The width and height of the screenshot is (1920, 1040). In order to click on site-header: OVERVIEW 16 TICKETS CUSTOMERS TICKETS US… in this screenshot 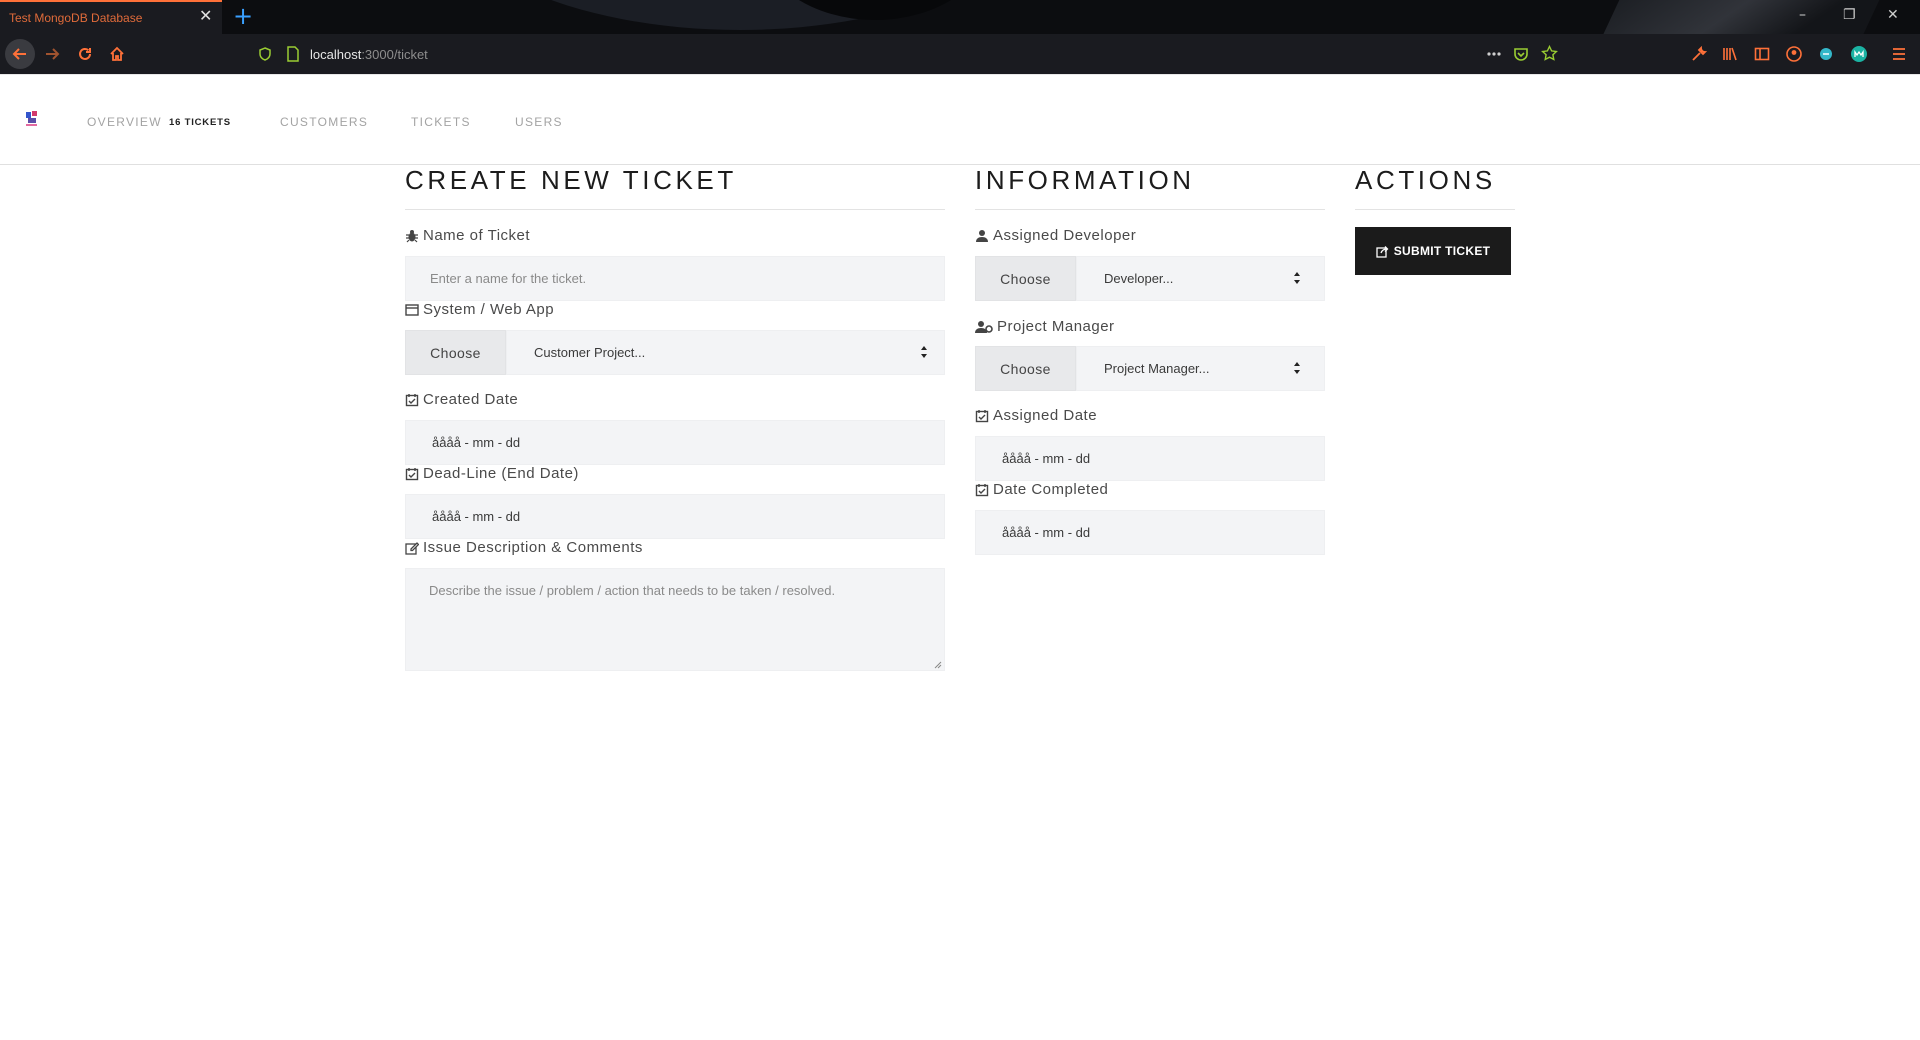, I will do `click(960, 119)`.